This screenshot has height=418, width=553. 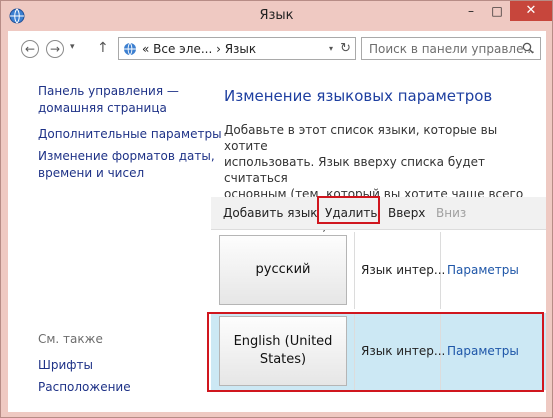 What do you see at coordinates (91, 173) in the screenshot?
I see `sidebar-item-label: времени и чисел` at bounding box center [91, 173].